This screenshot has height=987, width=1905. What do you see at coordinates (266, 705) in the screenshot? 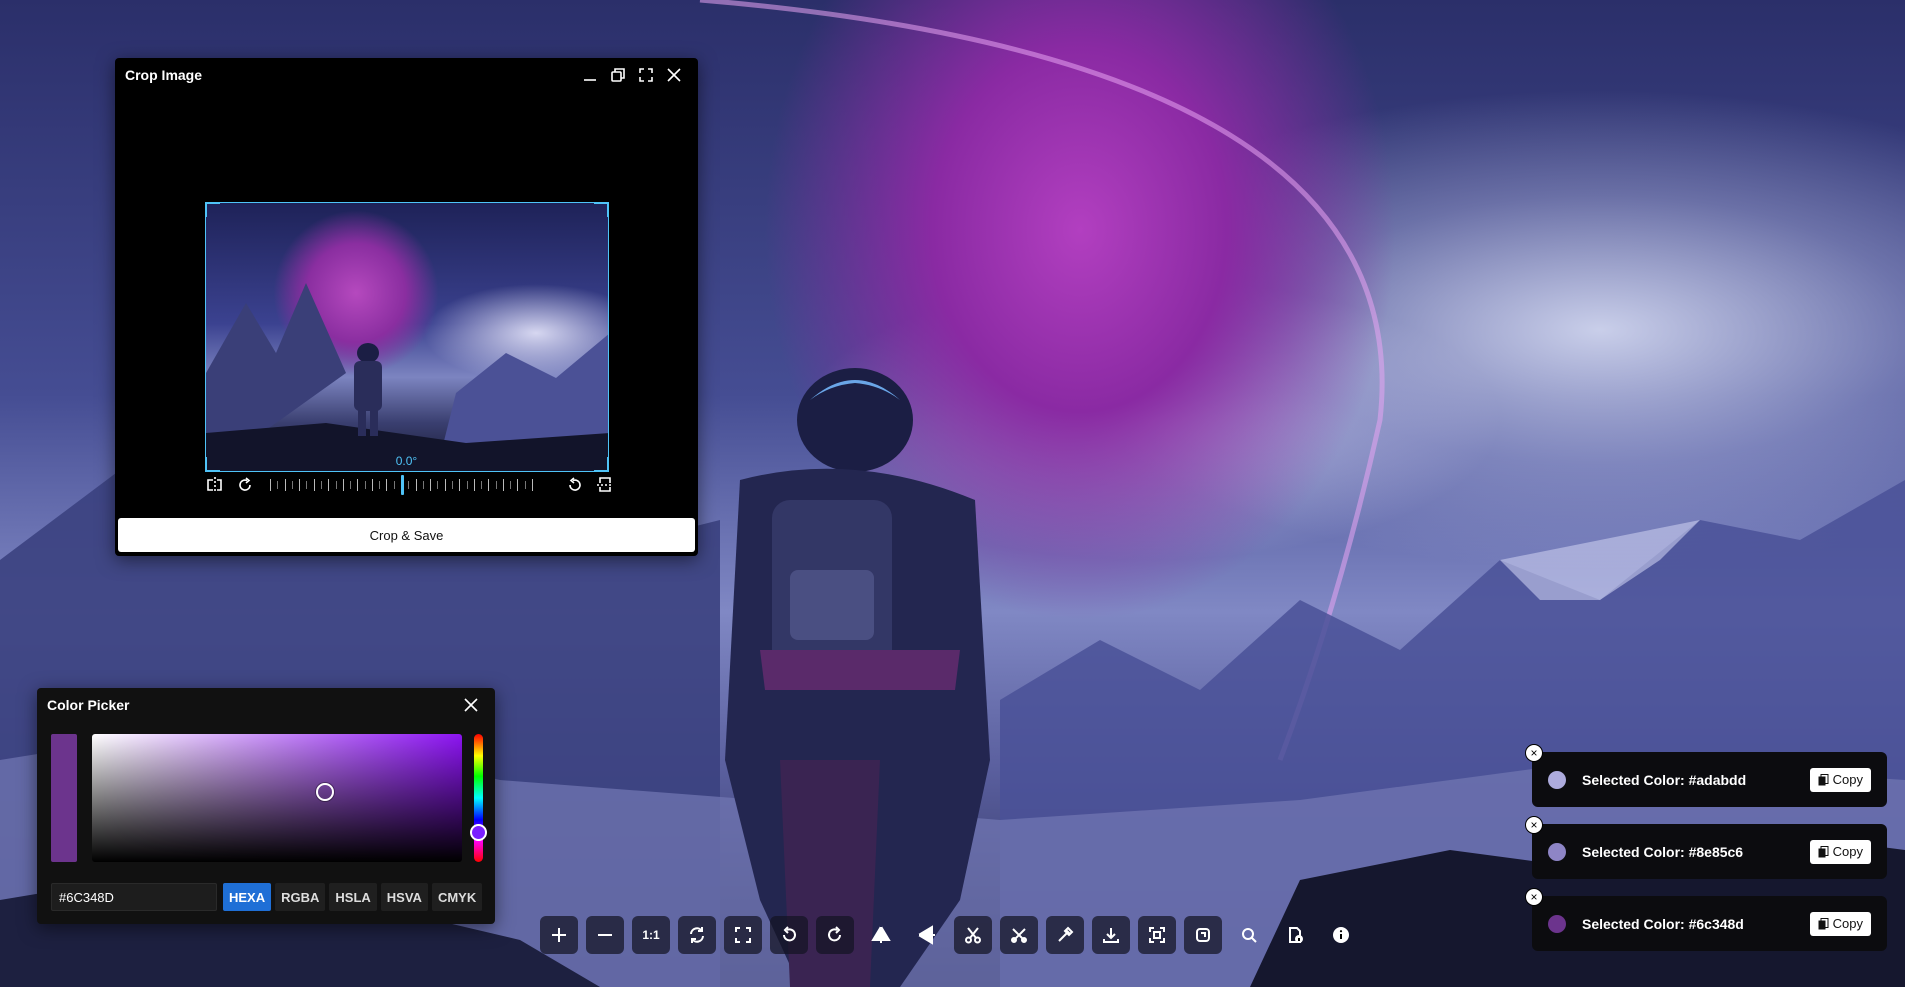
I see `color-picker-titlebar: Color Picker` at bounding box center [266, 705].